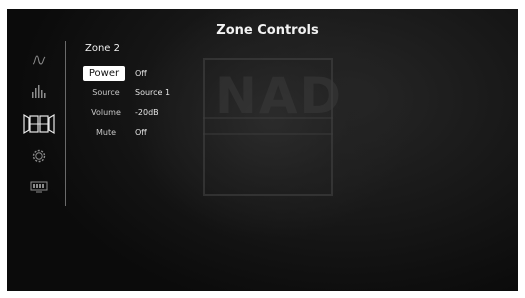 This screenshot has height=298, width=525. Describe the element at coordinates (39, 60) in the screenshot. I see `waveform-icon` at that location.